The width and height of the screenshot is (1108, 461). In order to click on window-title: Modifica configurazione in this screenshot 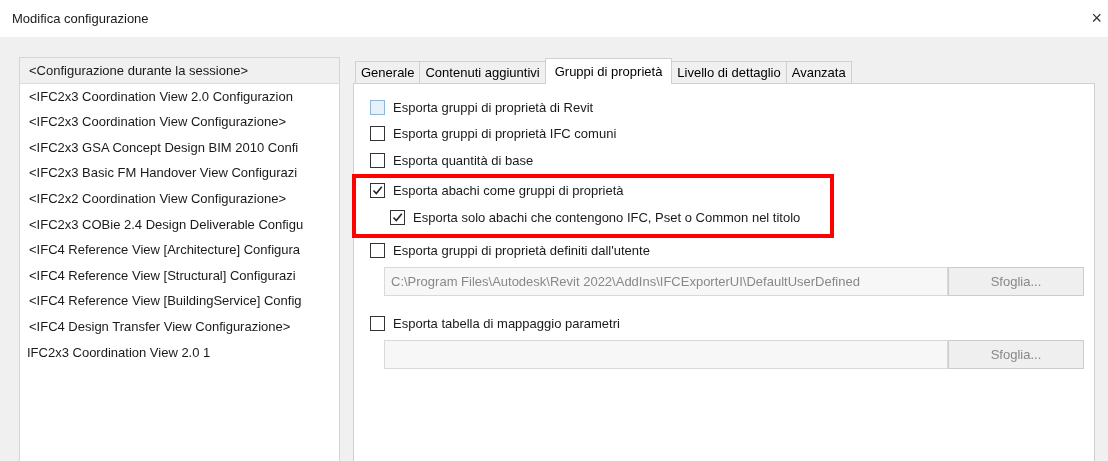, I will do `click(80, 18)`.